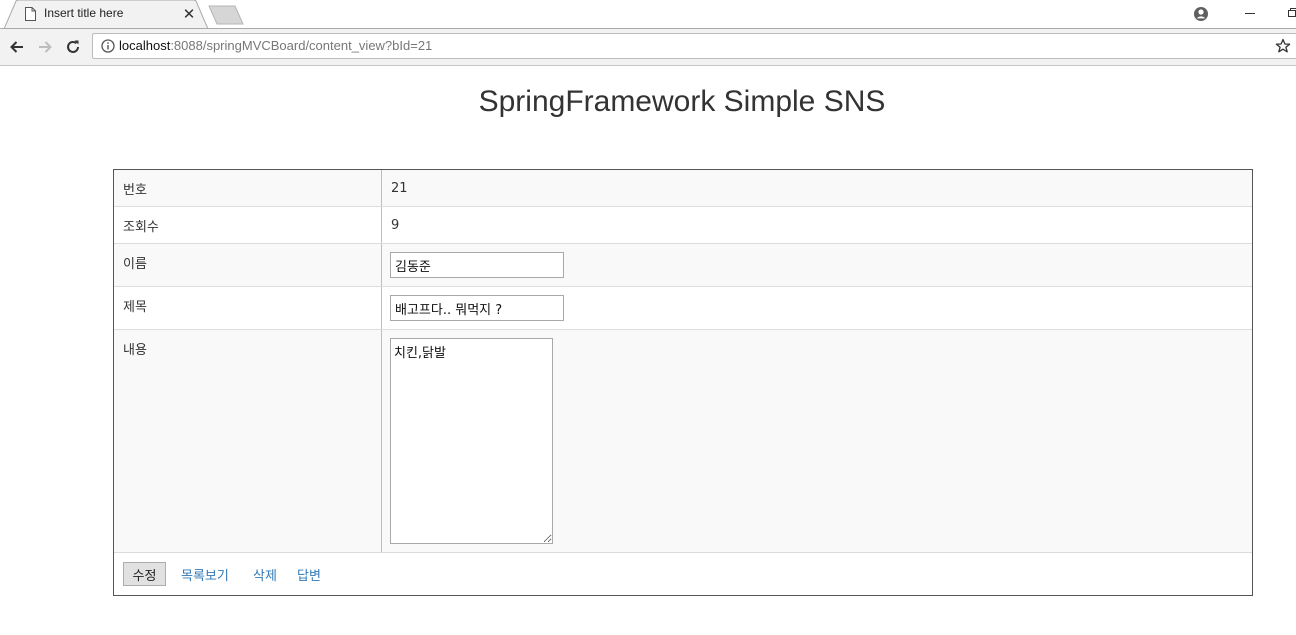 This screenshot has width=1296, height=635. Describe the element at coordinates (1283, 46) in the screenshot. I see `bookmark-star-icon` at that location.